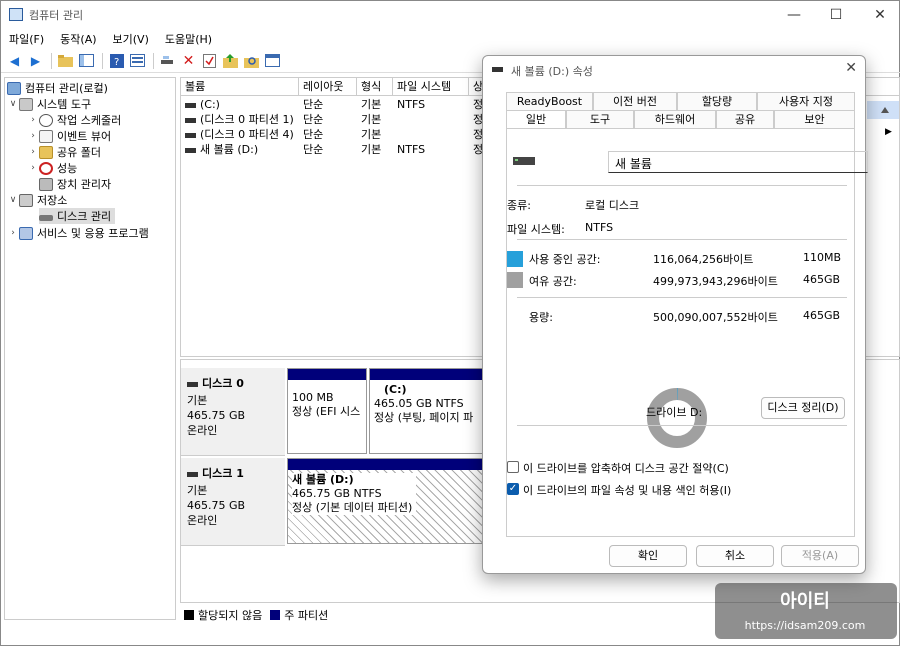  I want to click on tree-item-system-tools: ∨ 시스템 도구, so click(49, 104).